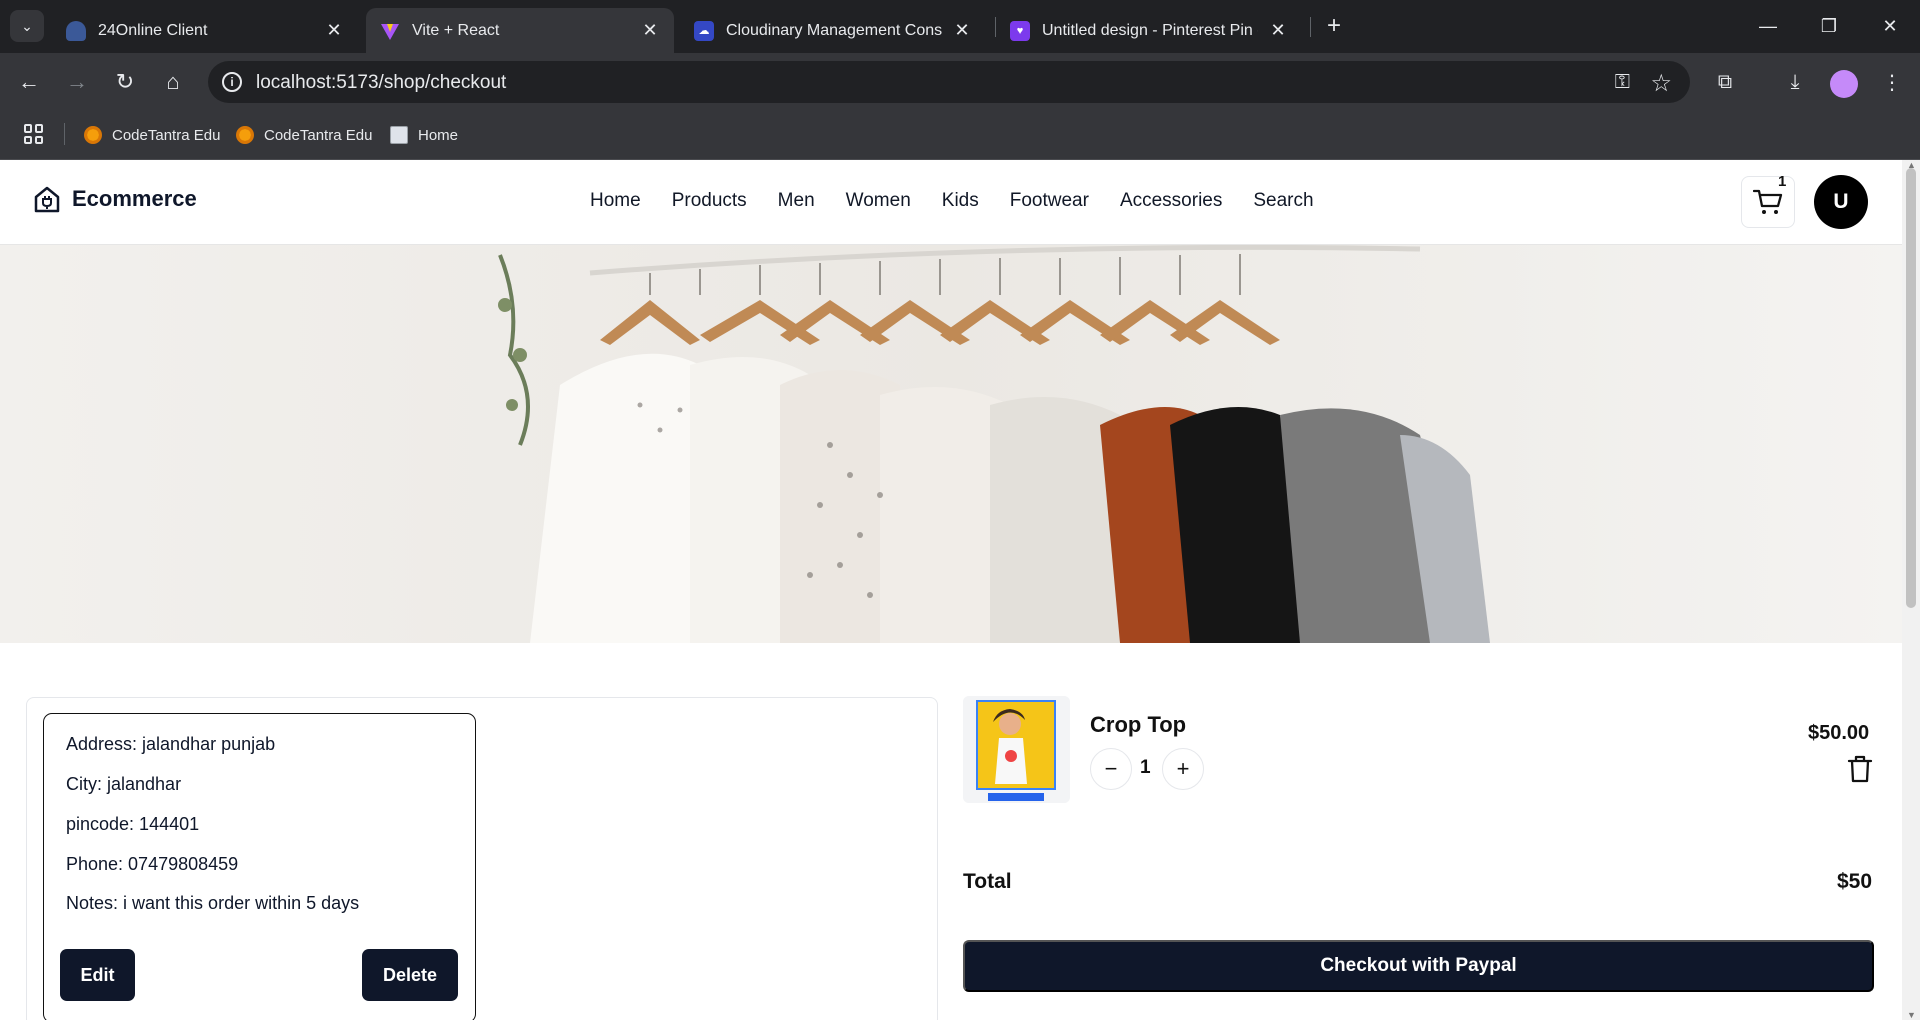  I want to click on nav-footwear: Footwear, so click(1049, 201).